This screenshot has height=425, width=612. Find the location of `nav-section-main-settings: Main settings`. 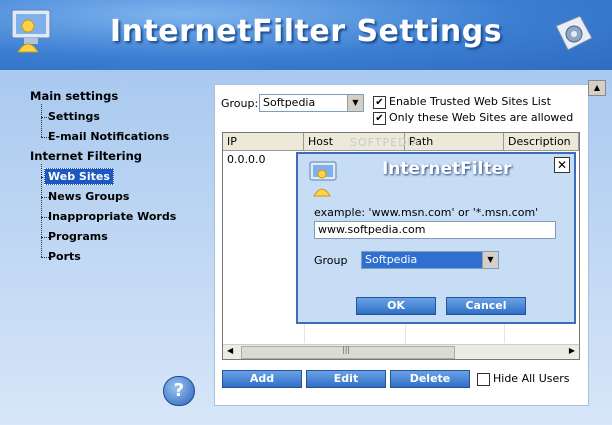

nav-section-main-settings: Main settings is located at coordinates (74, 96).